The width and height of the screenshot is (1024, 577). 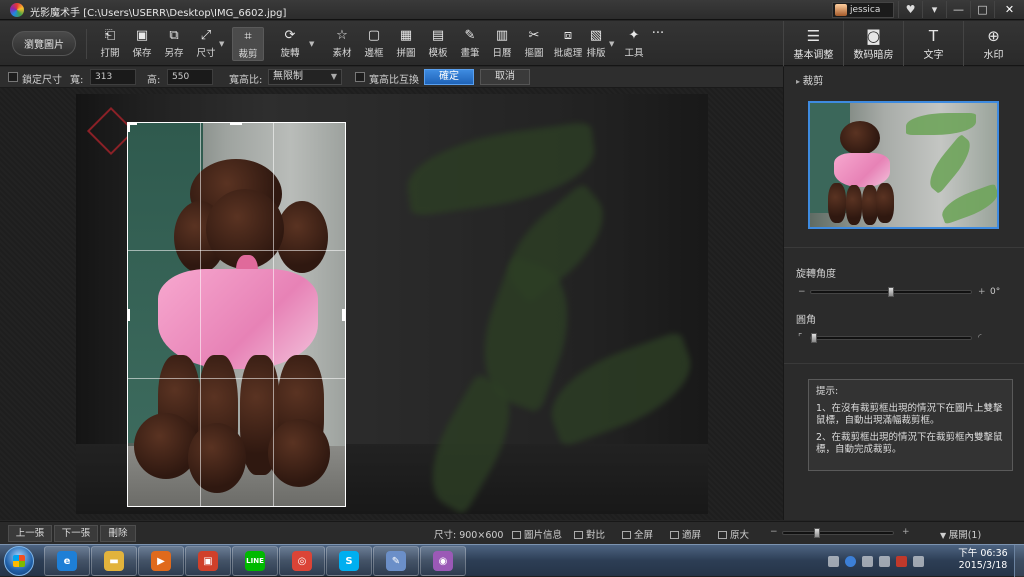 What do you see at coordinates (206, 44) in the screenshot?
I see `tool-resize: ⤢ 尺寸` at bounding box center [206, 44].